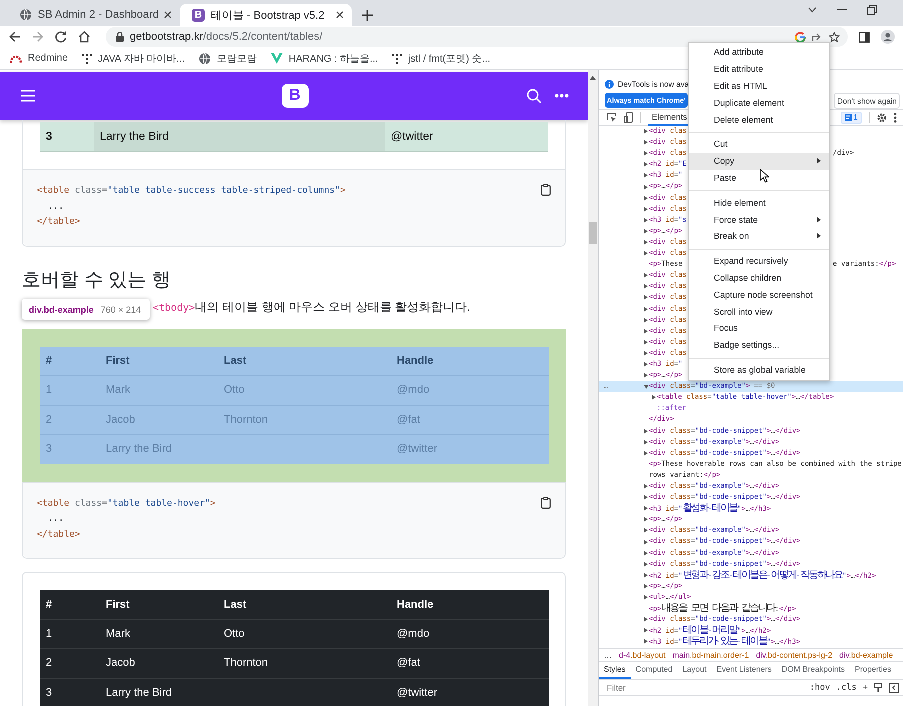 This screenshot has width=903, height=706. What do you see at coordinates (86, 309) in the screenshot?
I see `inspect-tooltip: div.bd-example 760 × 214` at bounding box center [86, 309].